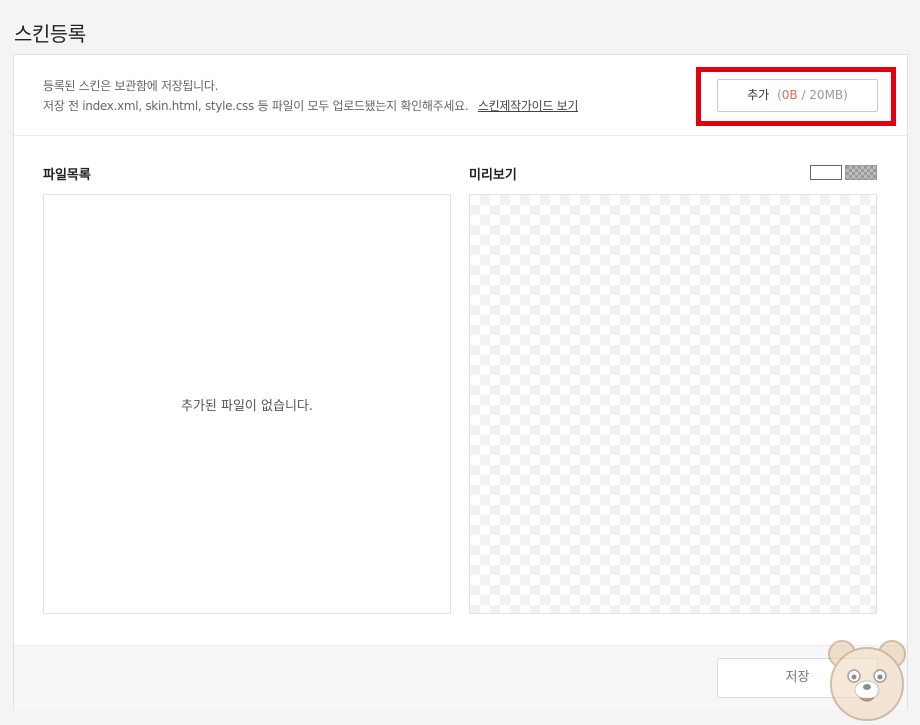  Describe the element at coordinates (758, 95) in the screenshot. I see `add-button-label: 추가` at that location.